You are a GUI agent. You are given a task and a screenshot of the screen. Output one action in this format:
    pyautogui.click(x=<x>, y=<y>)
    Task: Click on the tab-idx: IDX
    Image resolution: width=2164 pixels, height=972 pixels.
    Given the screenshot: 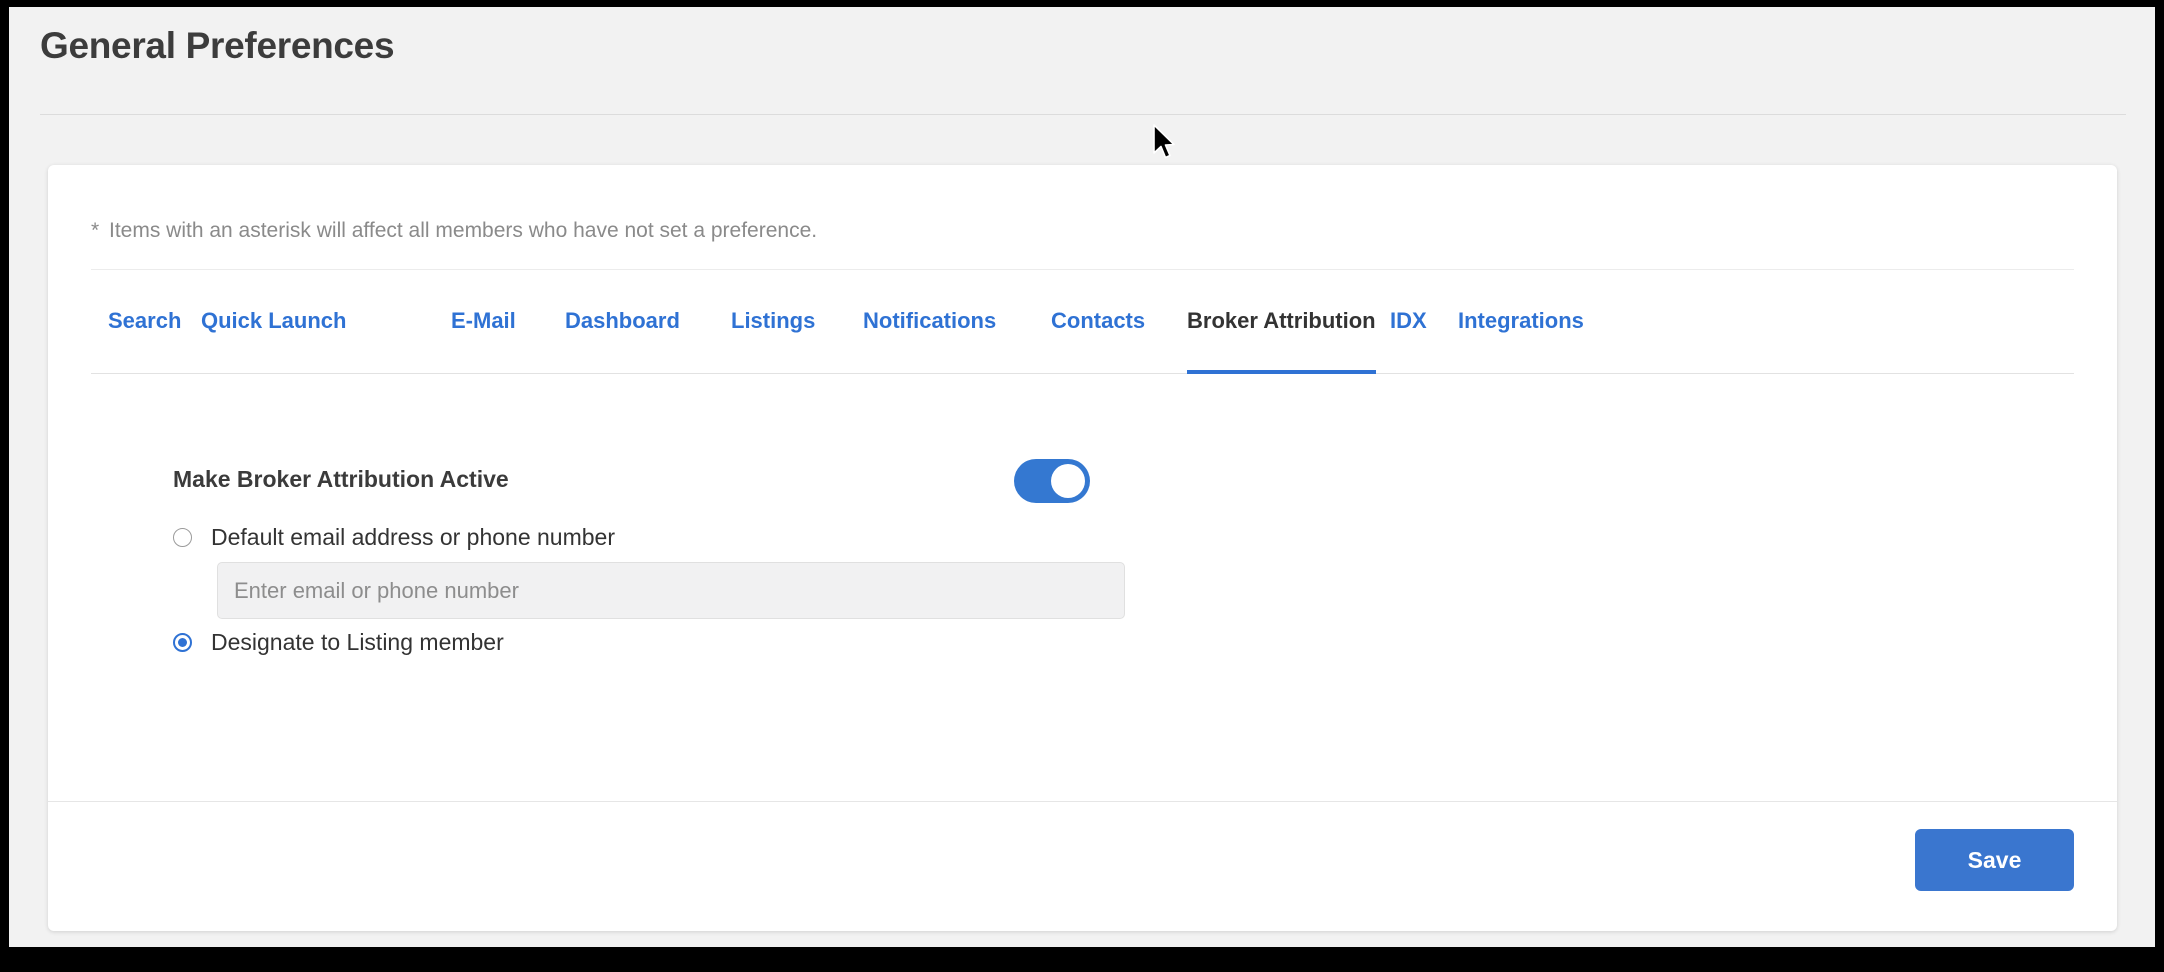 What is the action you would take?
    pyautogui.click(x=1408, y=321)
    